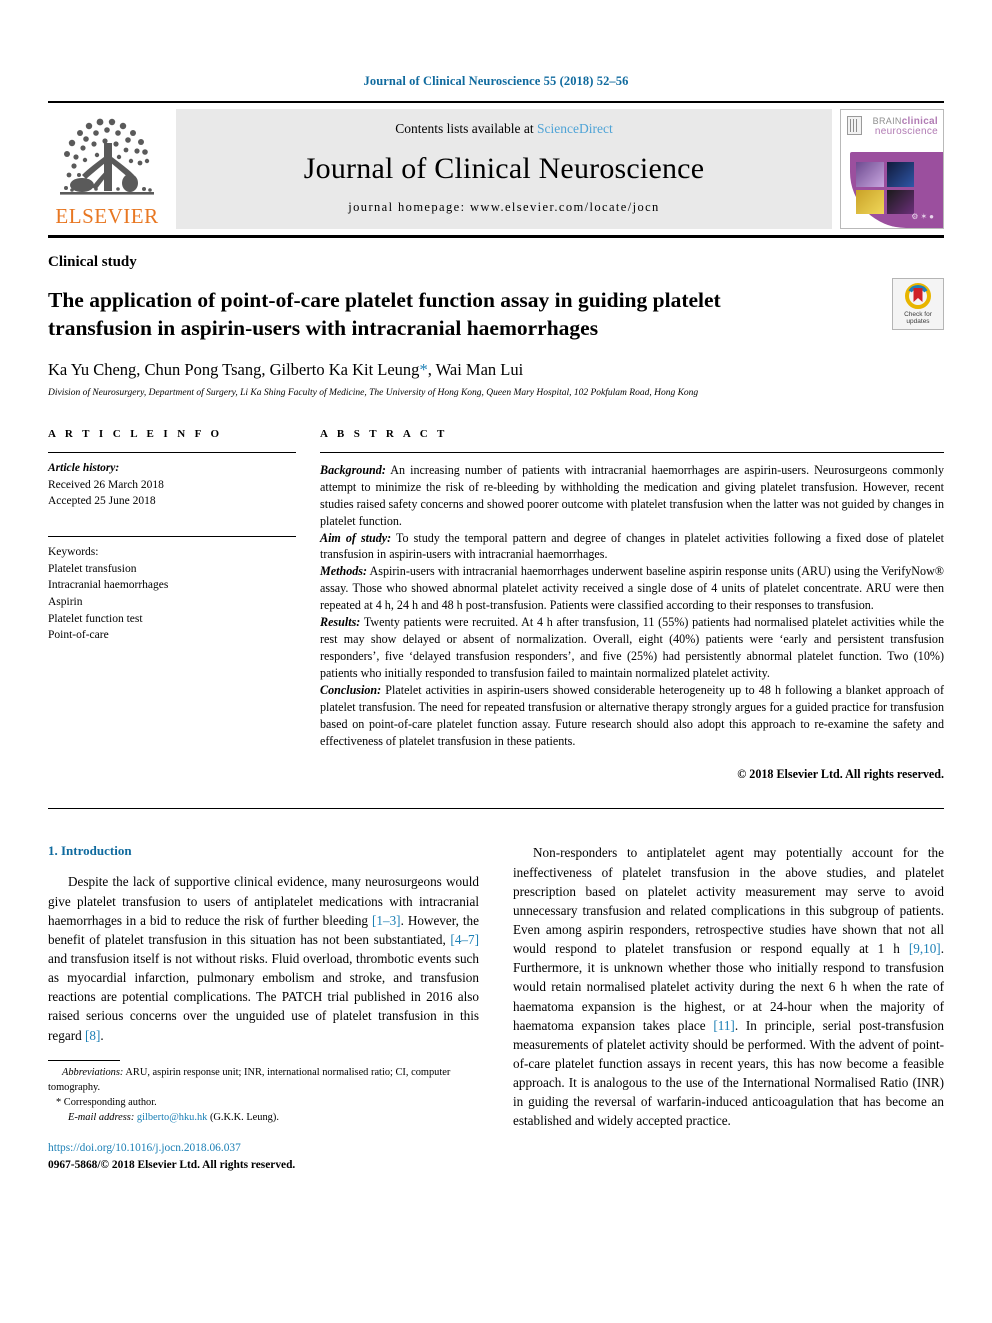  I want to click on citation-1-3: [1–3], so click(386, 920).